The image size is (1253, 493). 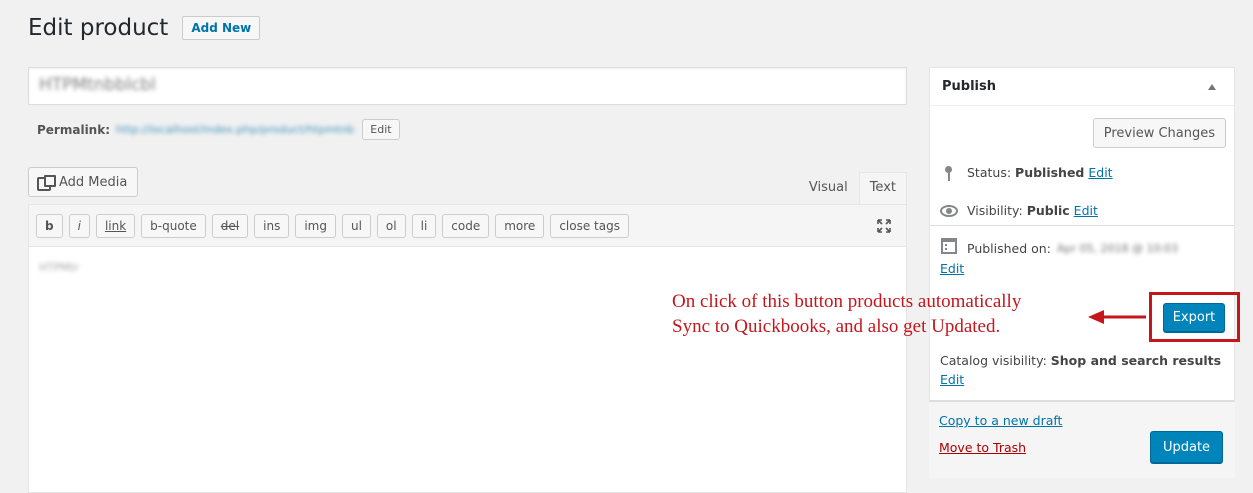 What do you see at coordinates (1186, 447) in the screenshot?
I see `update-button: Update` at bounding box center [1186, 447].